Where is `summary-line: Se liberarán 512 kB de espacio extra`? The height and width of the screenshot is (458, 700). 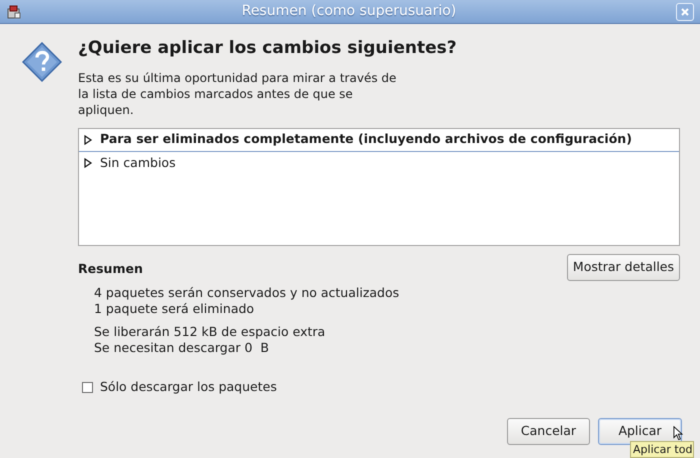
summary-line: Se liberarán 512 kB de espacio extra is located at coordinates (210, 332).